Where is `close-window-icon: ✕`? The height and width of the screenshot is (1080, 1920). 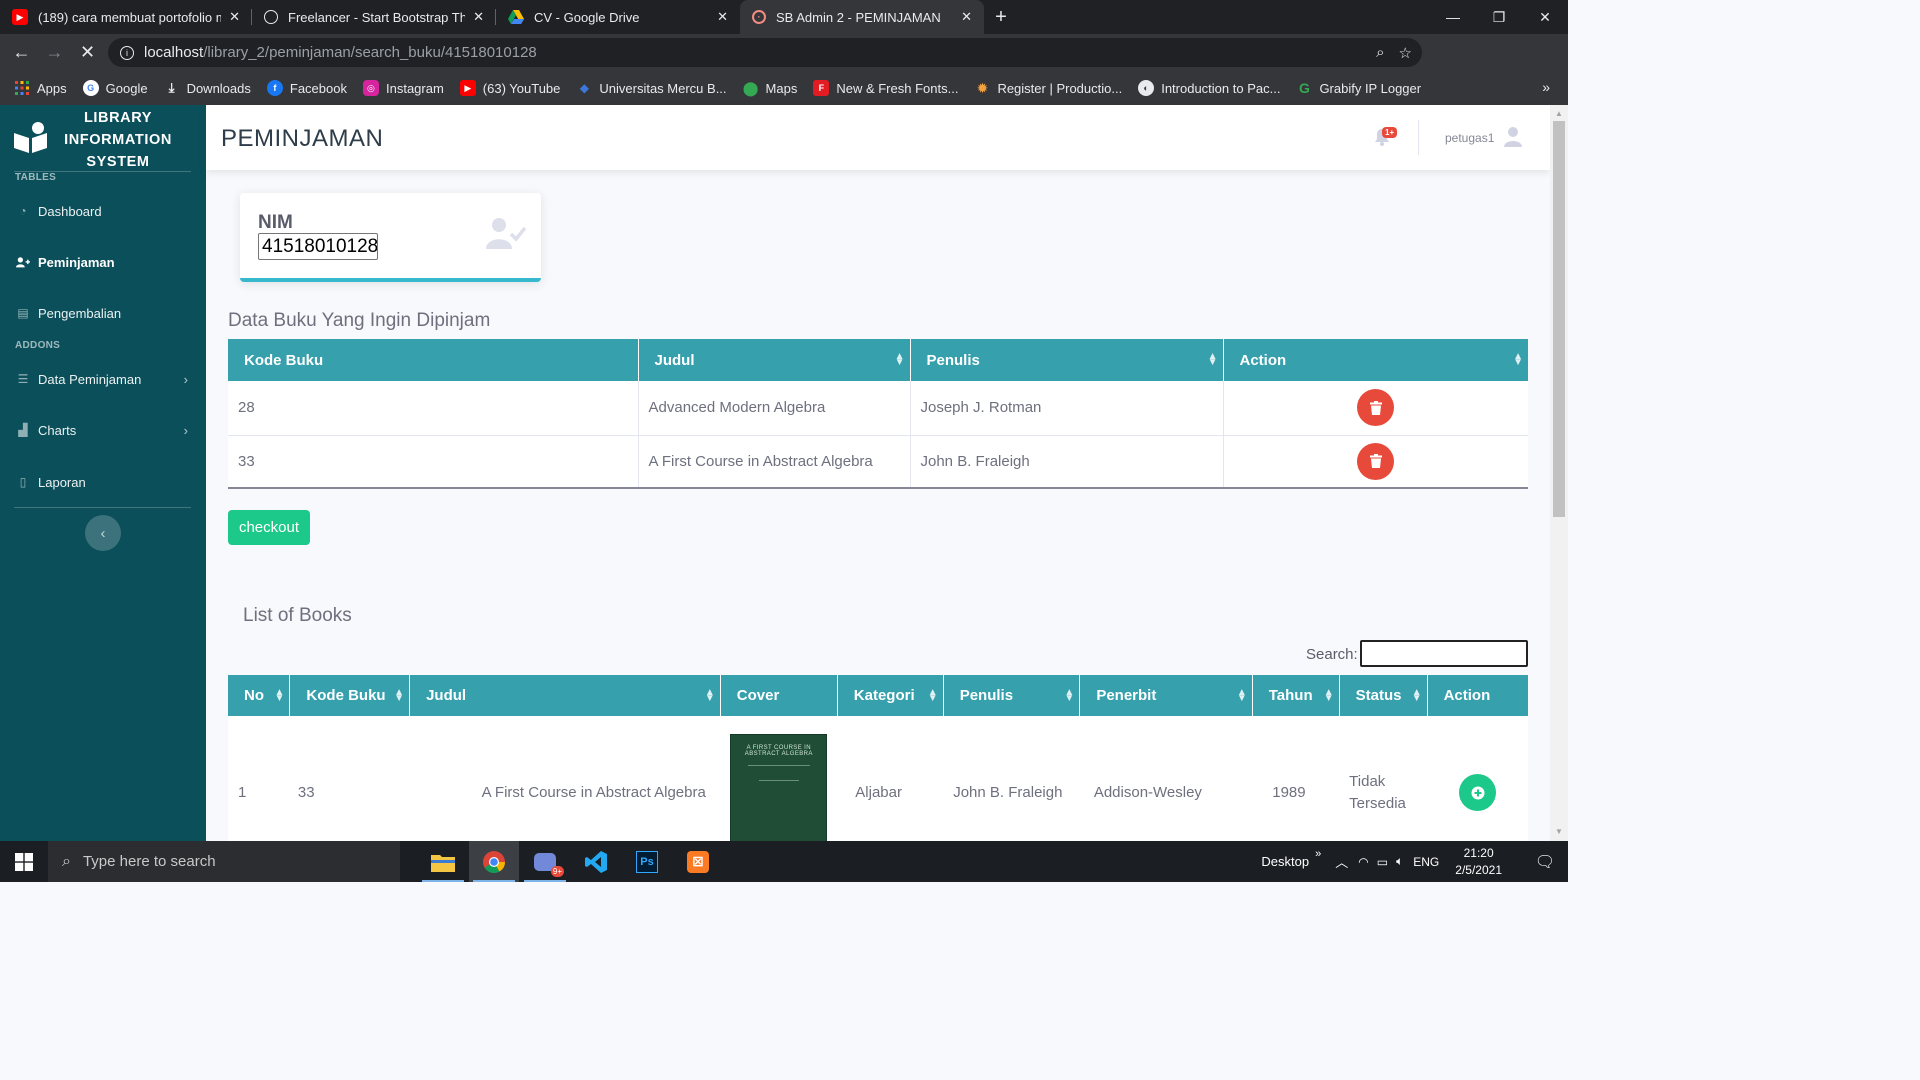
close-window-icon: ✕ is located at coordinates (1545, 17).